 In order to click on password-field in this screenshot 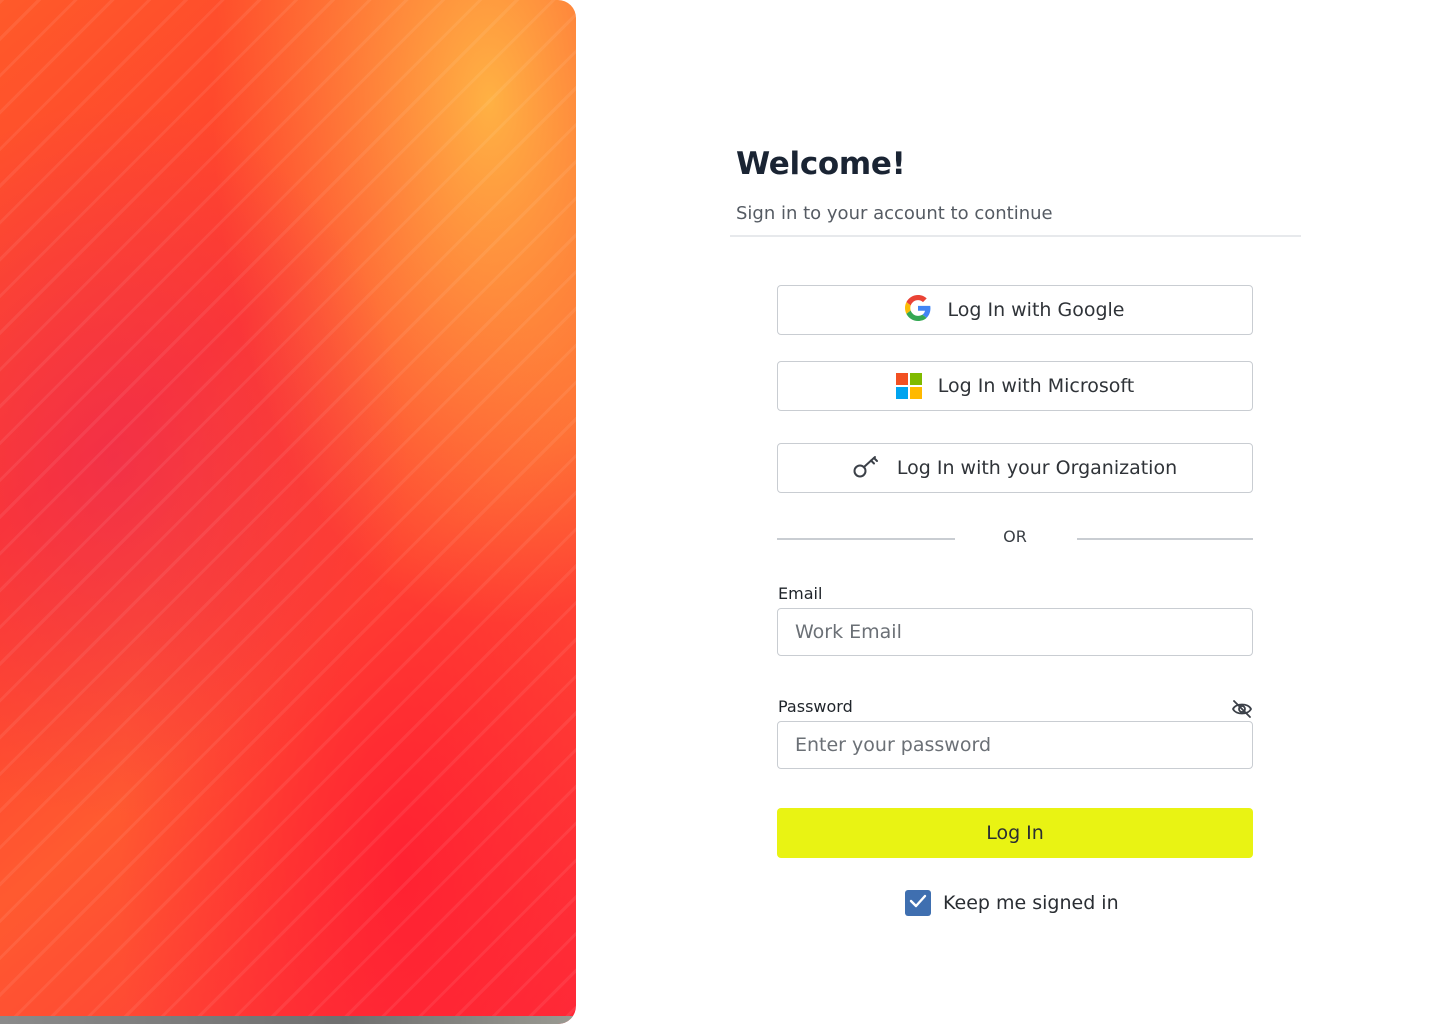, I will do `click(1015, 745)`.